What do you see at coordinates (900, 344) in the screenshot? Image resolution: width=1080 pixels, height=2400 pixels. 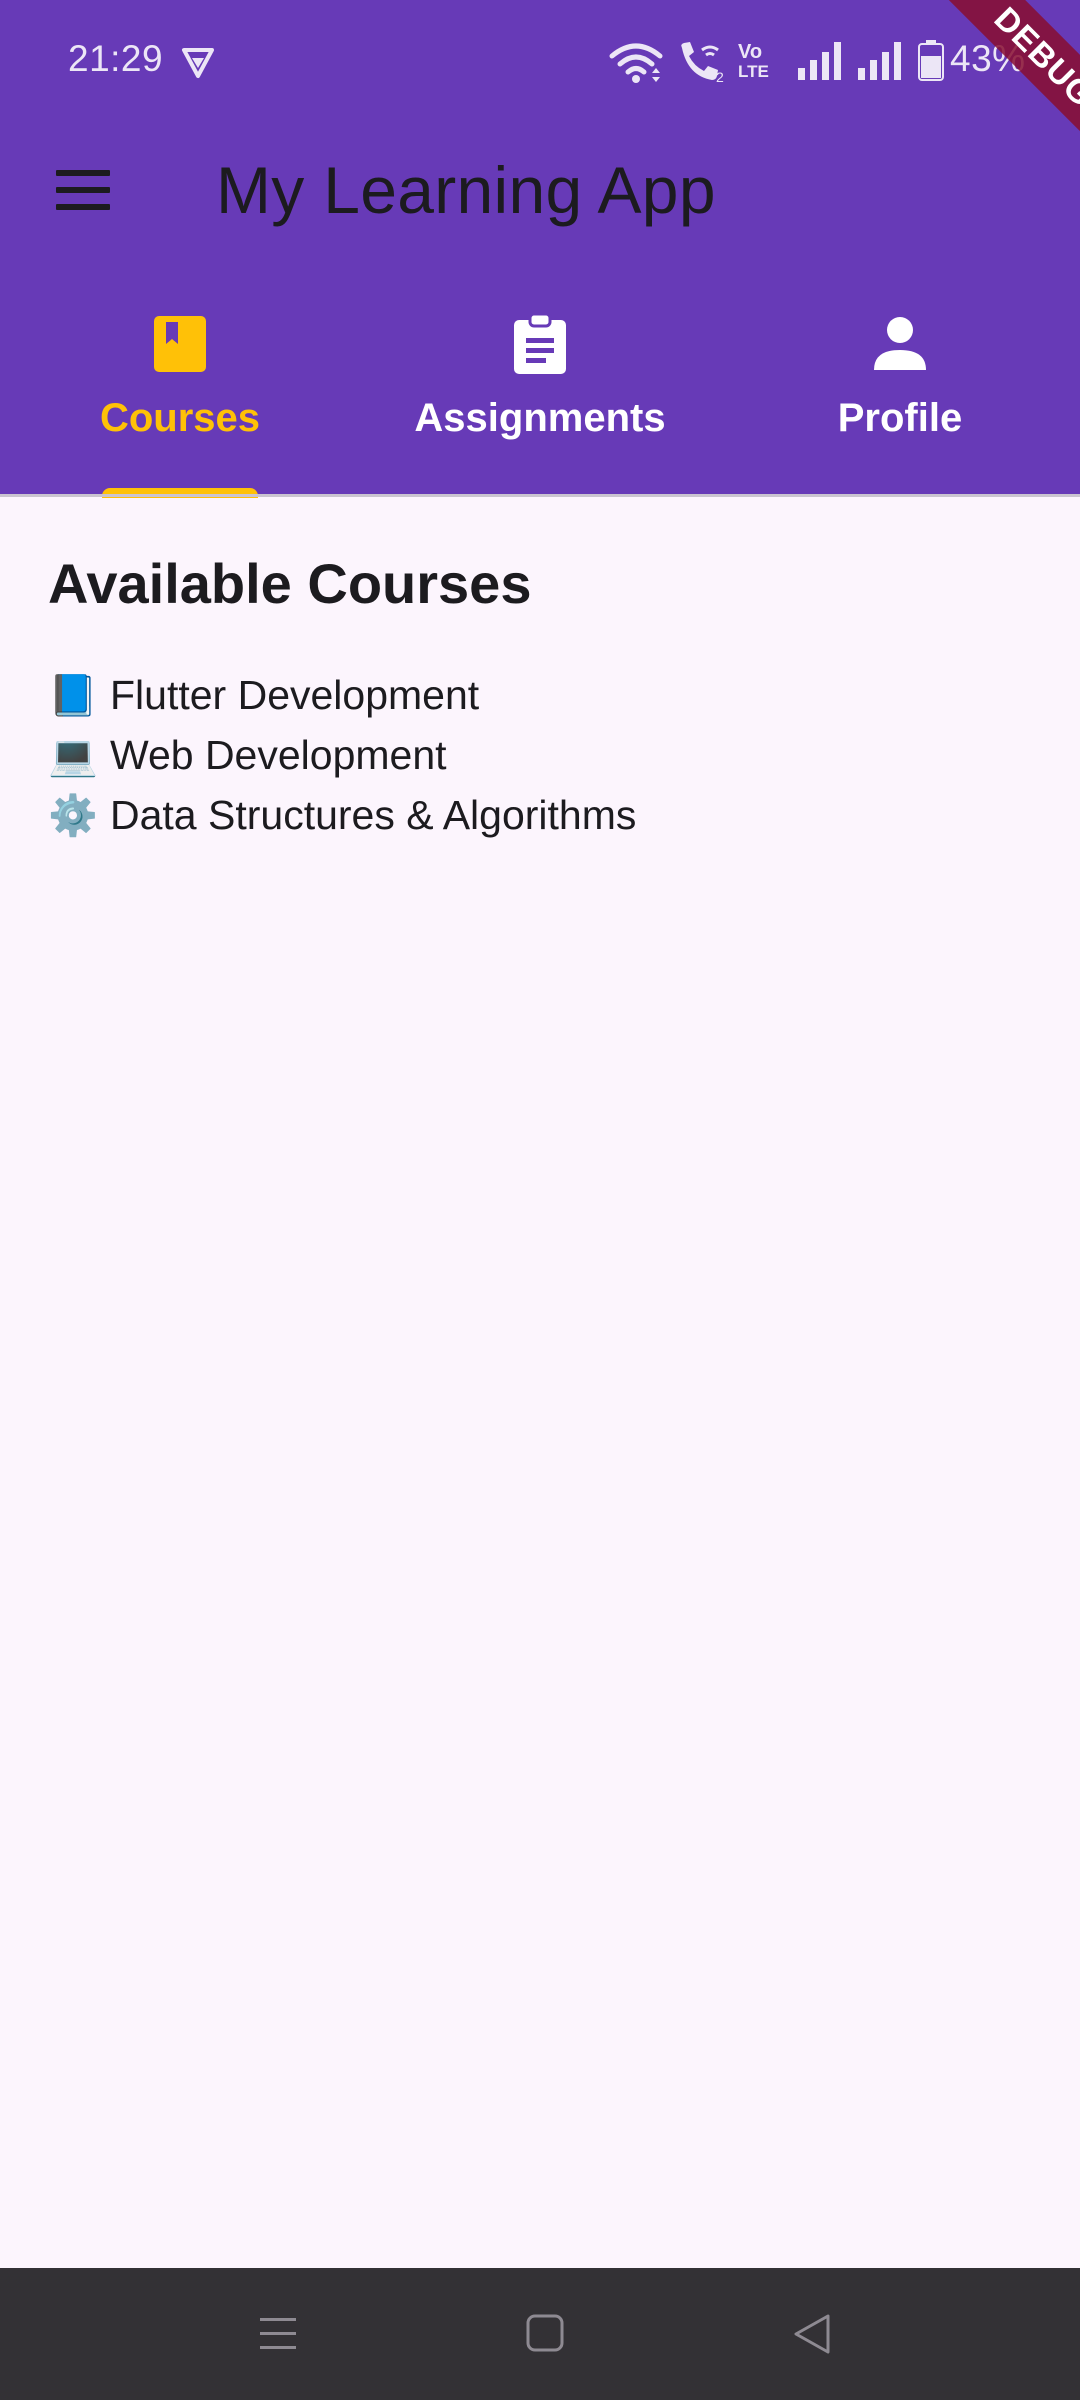 I see `person-icon` at bounding box center [900, 344].